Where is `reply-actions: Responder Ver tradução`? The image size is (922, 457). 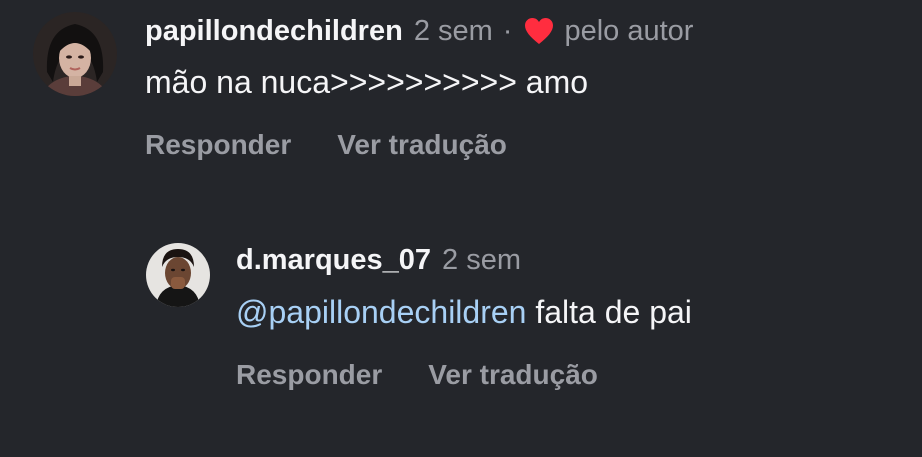
reply-actions: Responder Ver tradução is located at coordinates (417, 375).